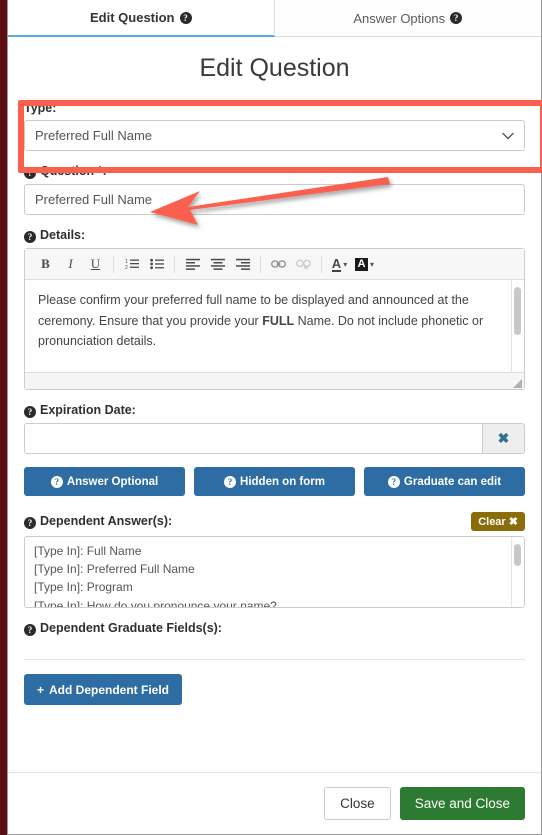  What do you see at coordinates (132, 17) in the screenshot?
I see `tab-edit-question-label: Edit Question` at bounding box center [132, 17].